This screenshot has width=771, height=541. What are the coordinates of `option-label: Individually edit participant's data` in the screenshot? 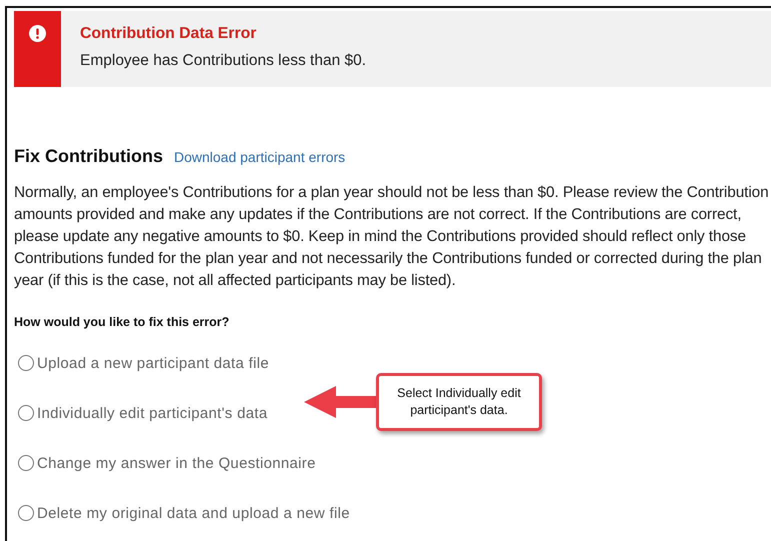 It's located at (152, 413).